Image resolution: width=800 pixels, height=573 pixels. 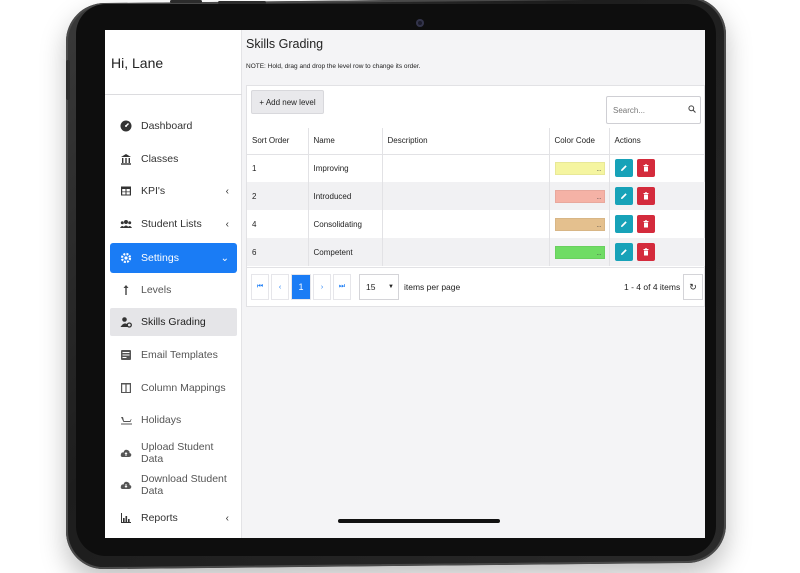 What do you see at coordinates (391, 287) in the screenshot?
I see `caret-down-icon: ▼` at bounding box center [391, 287].